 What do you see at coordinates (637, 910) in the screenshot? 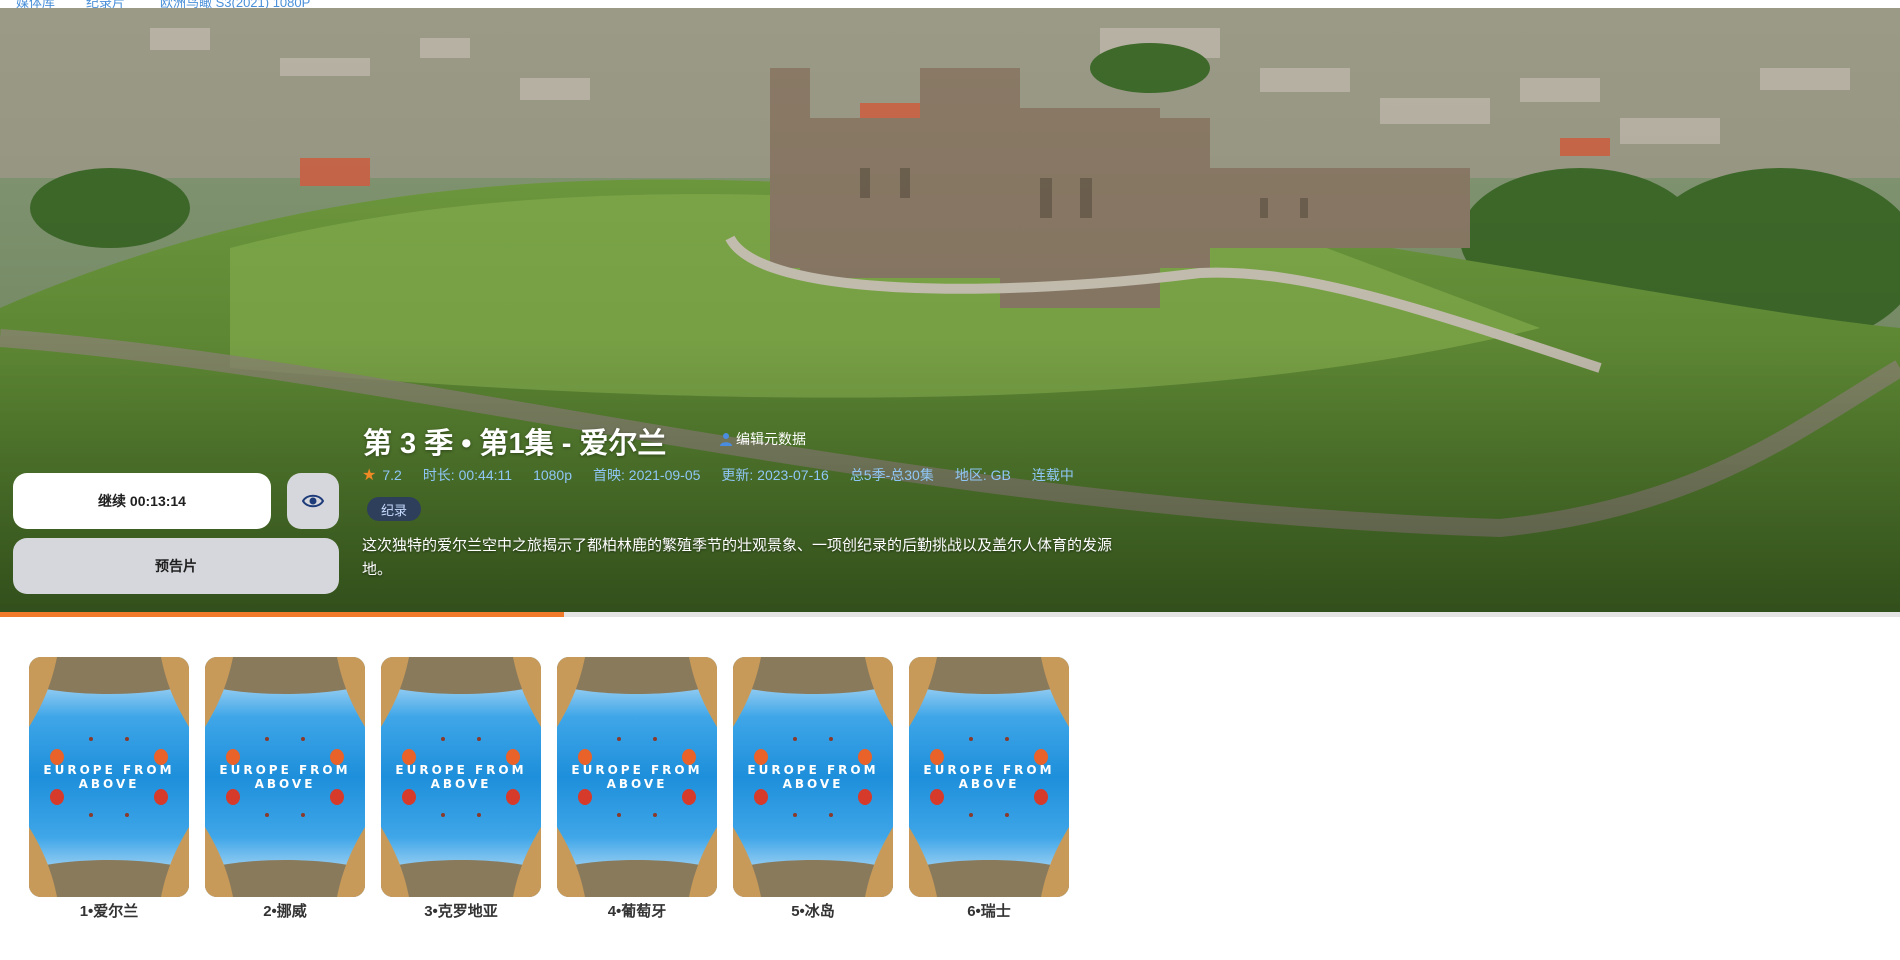
I see `episode-label: 4•葡萄牙` at bounding box center [637, 910].